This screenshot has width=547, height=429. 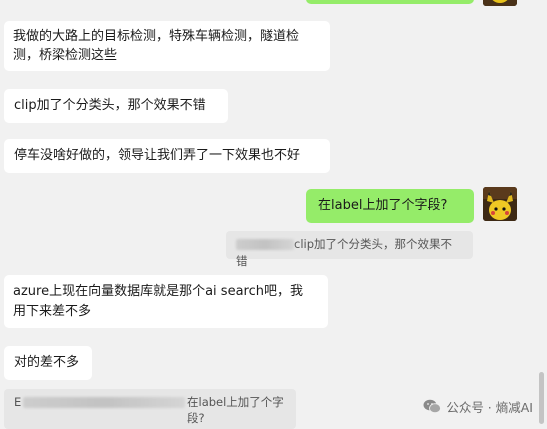 What do you see at coordinates (265, 244) in the screenshot?
I see `blurred-sender-name` at bounding box center [265, 244].